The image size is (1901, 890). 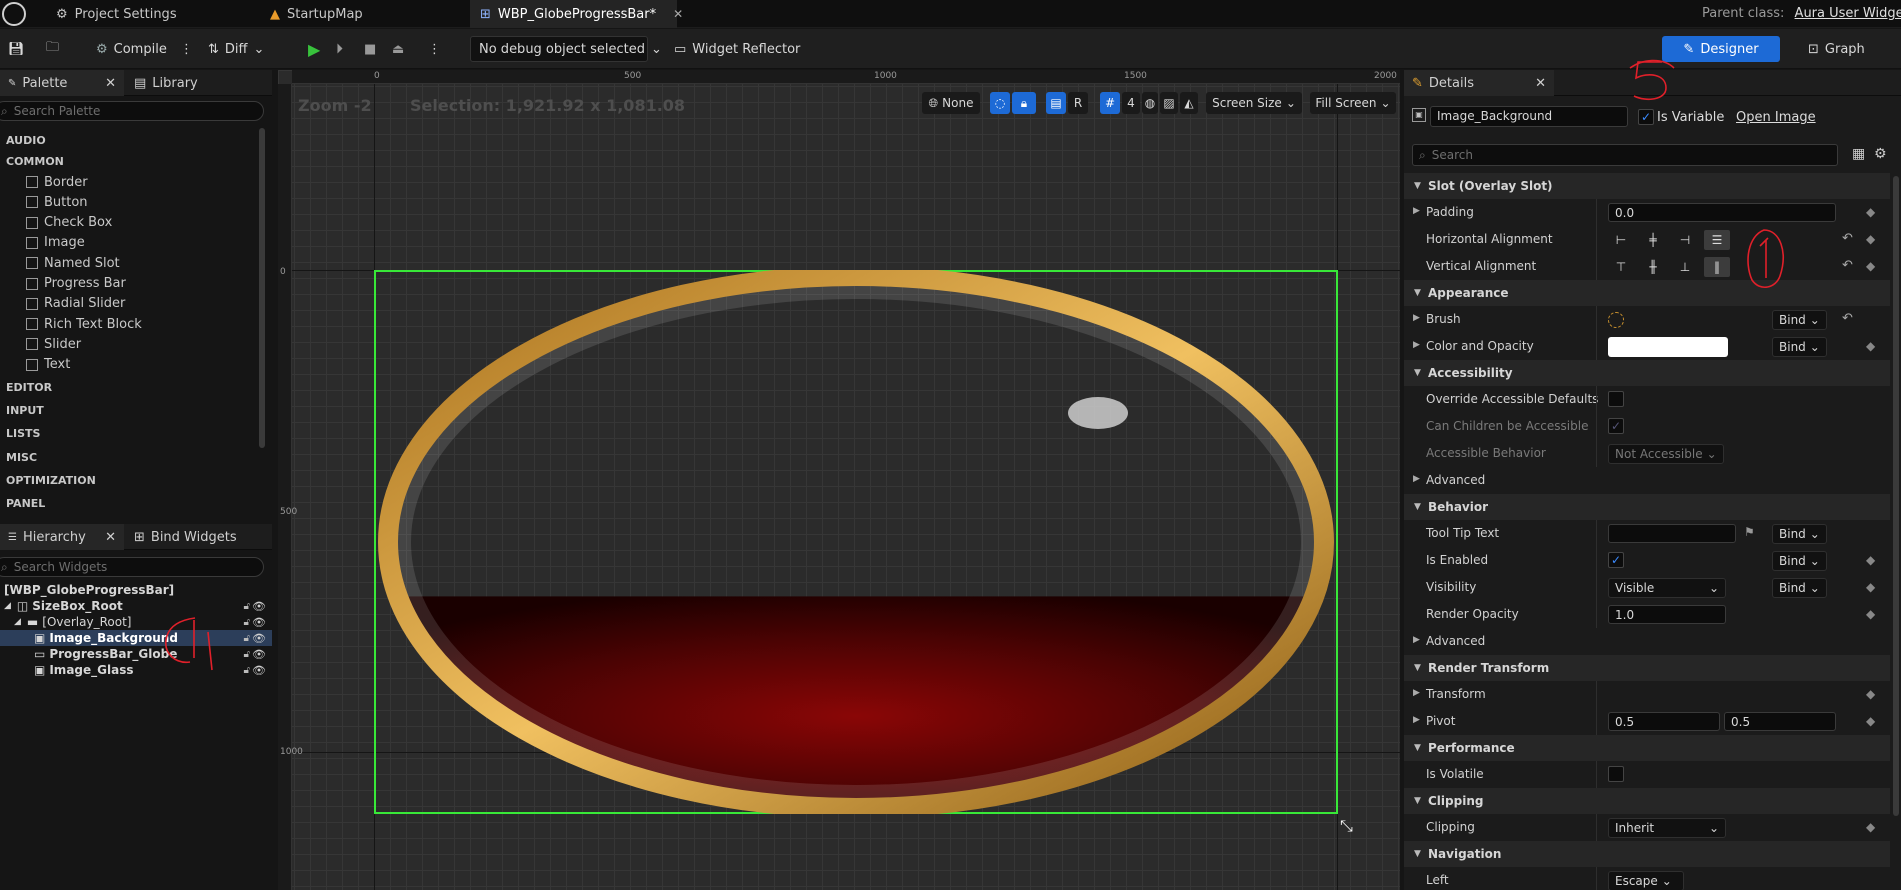 What do you see at coordinates (1024, 103) in the screenshot?
I see `lock-toggle: 🔒︎` at bounding box center [1024, 103].